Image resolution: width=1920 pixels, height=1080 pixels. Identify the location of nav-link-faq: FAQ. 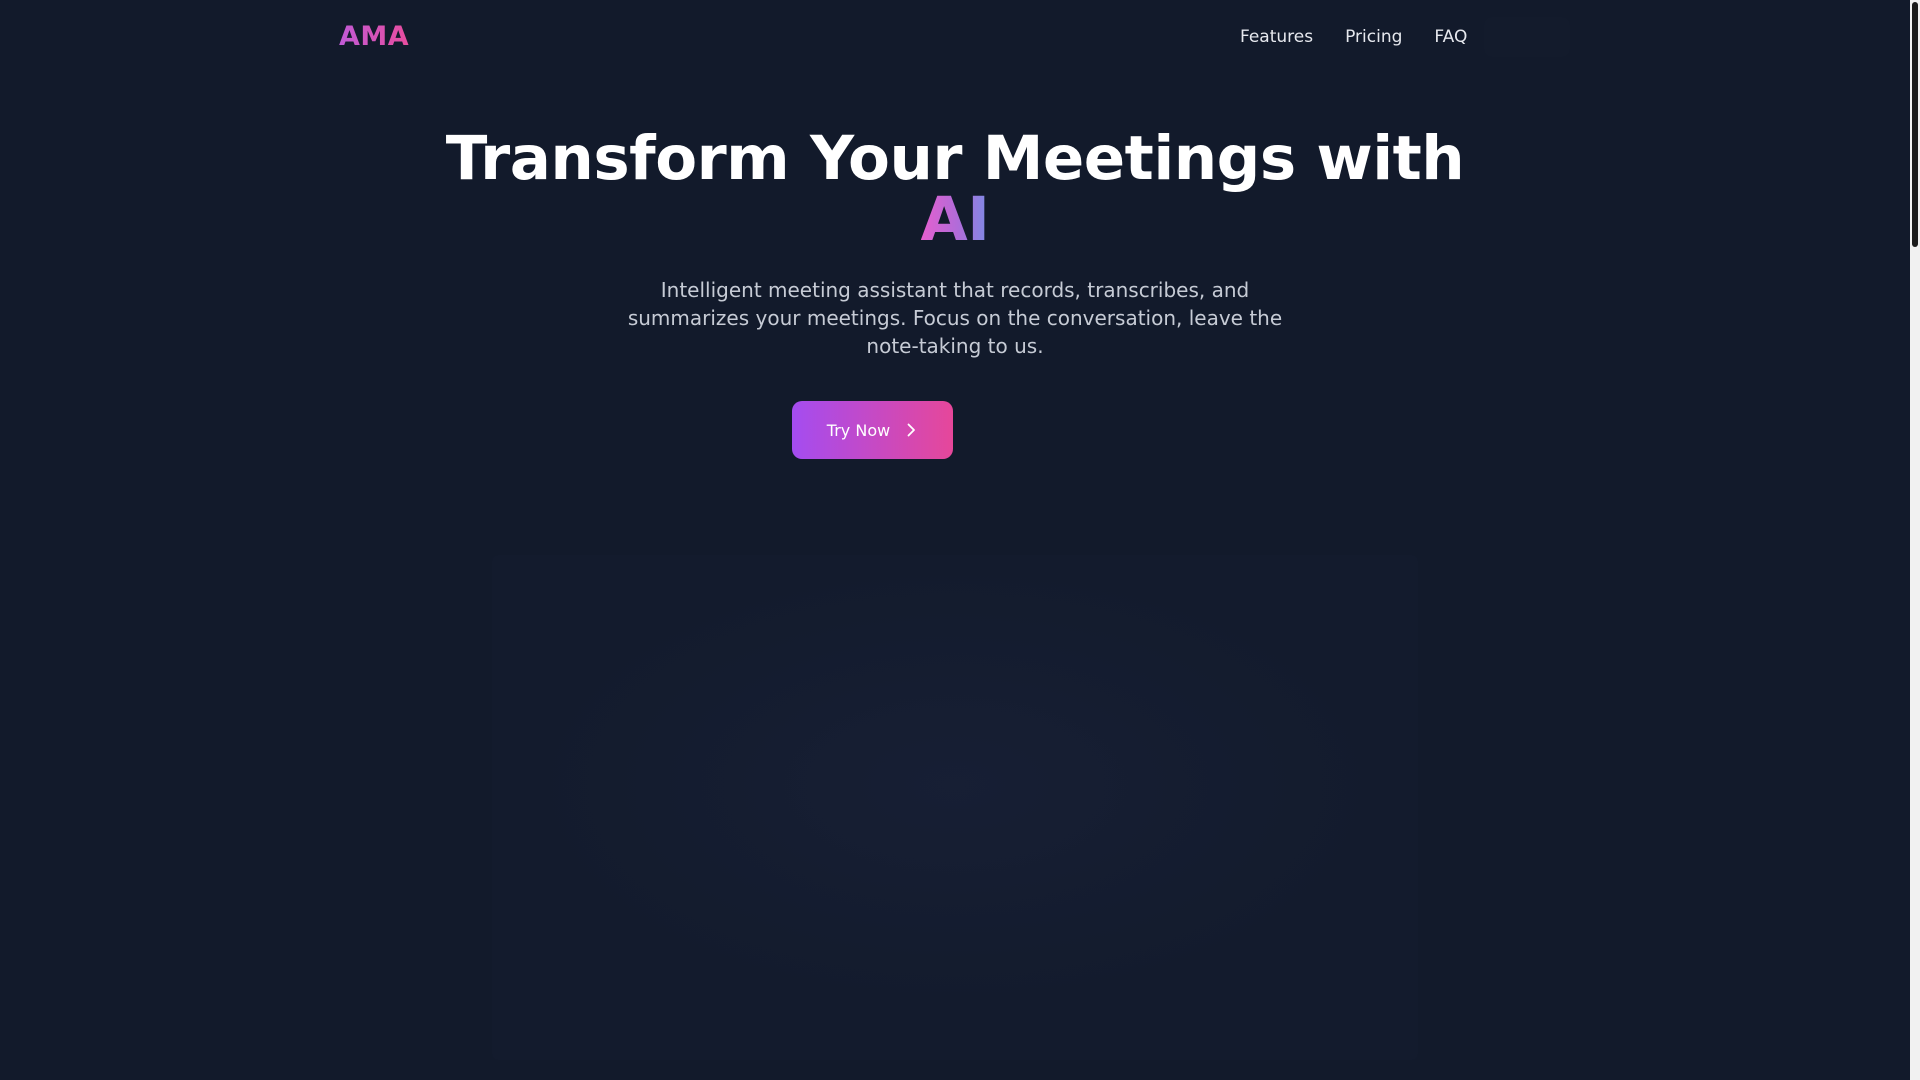
(1450, 37).